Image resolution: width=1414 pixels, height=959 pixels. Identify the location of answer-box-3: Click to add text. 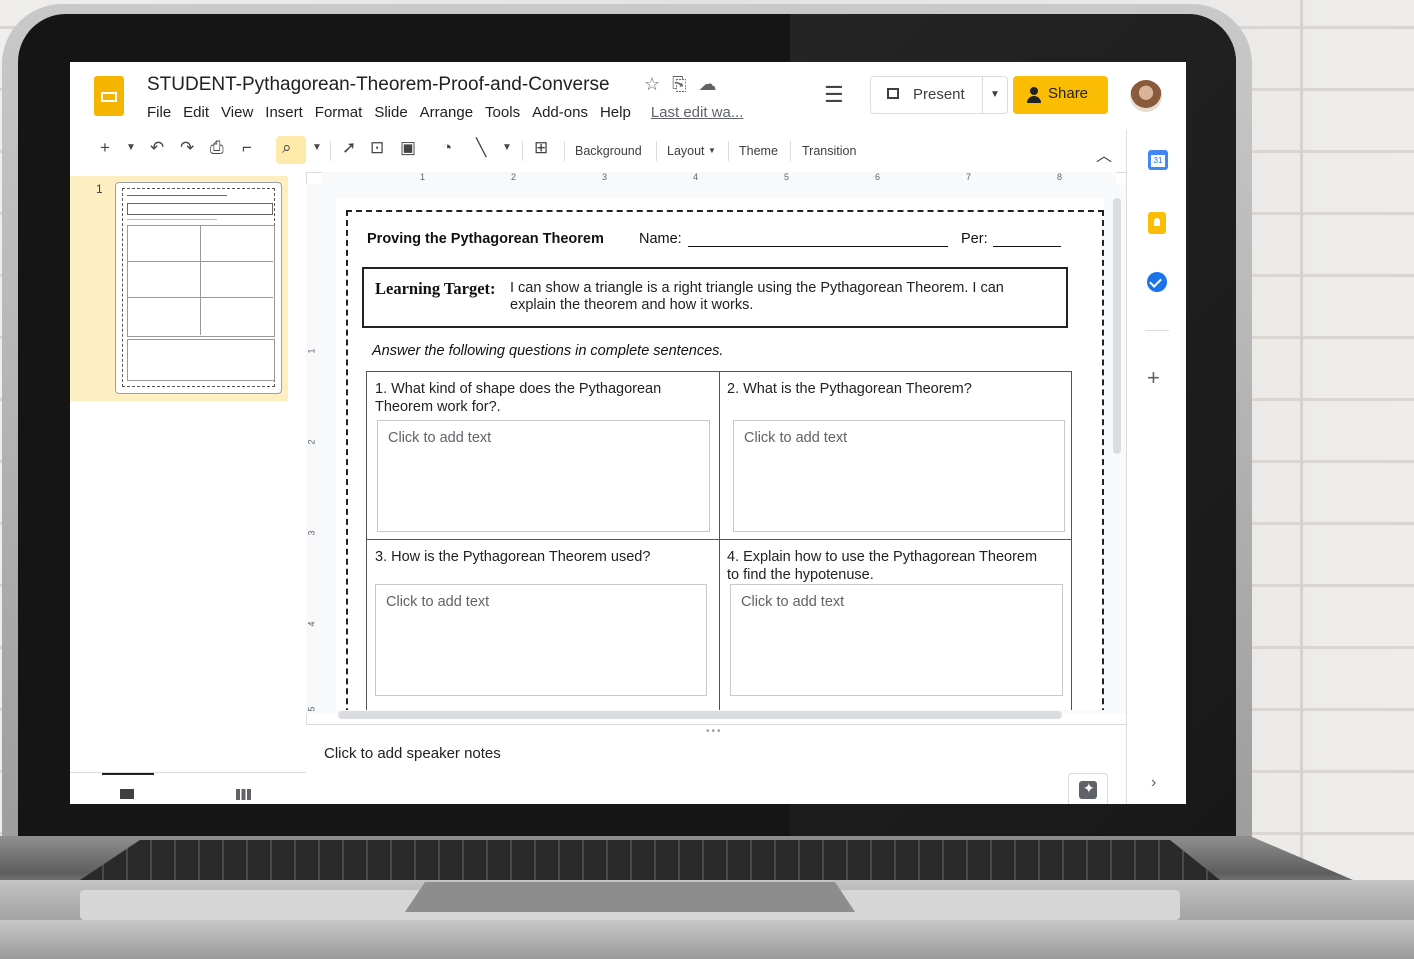
(541, 640).